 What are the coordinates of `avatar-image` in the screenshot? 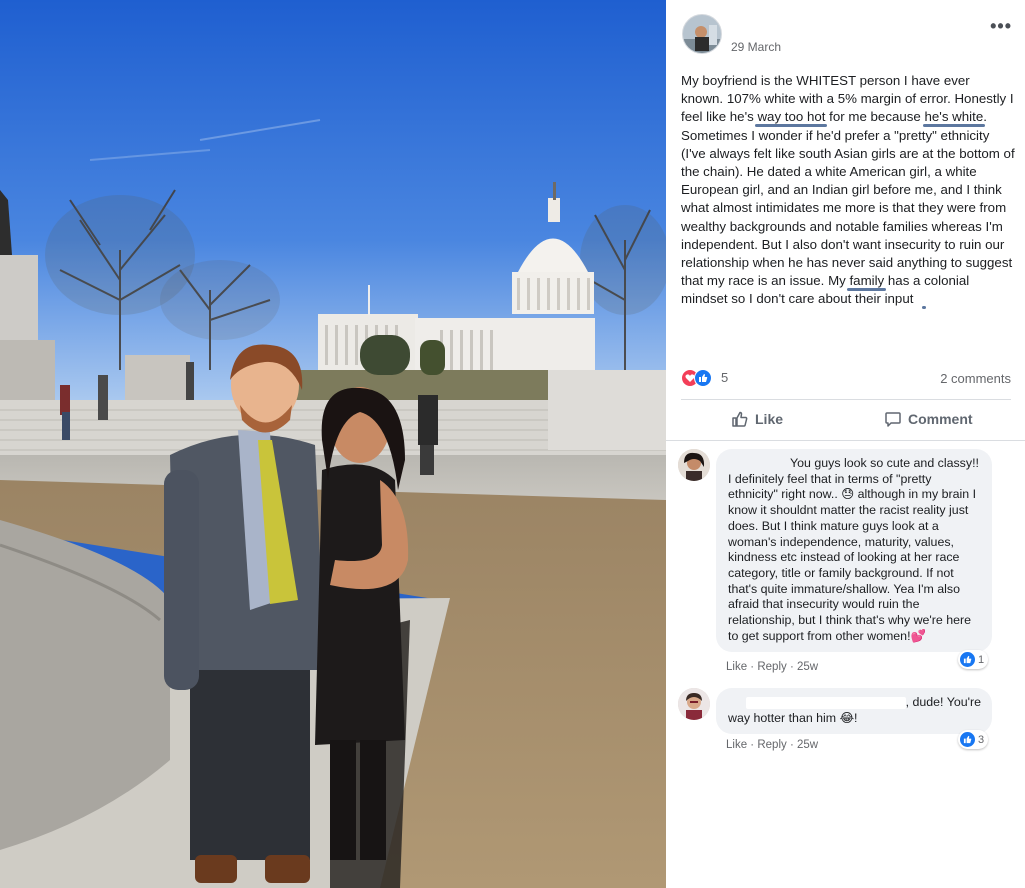 It's located at (702, 34).